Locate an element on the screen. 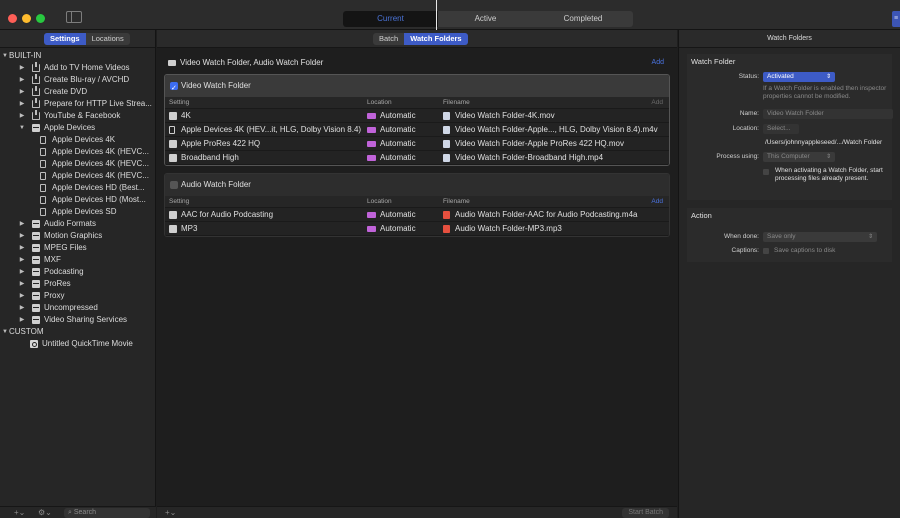 The height and width of the screenshot is (518, 900). sidebar-item-label: Uncompressed is located at coordinates (71, 307).